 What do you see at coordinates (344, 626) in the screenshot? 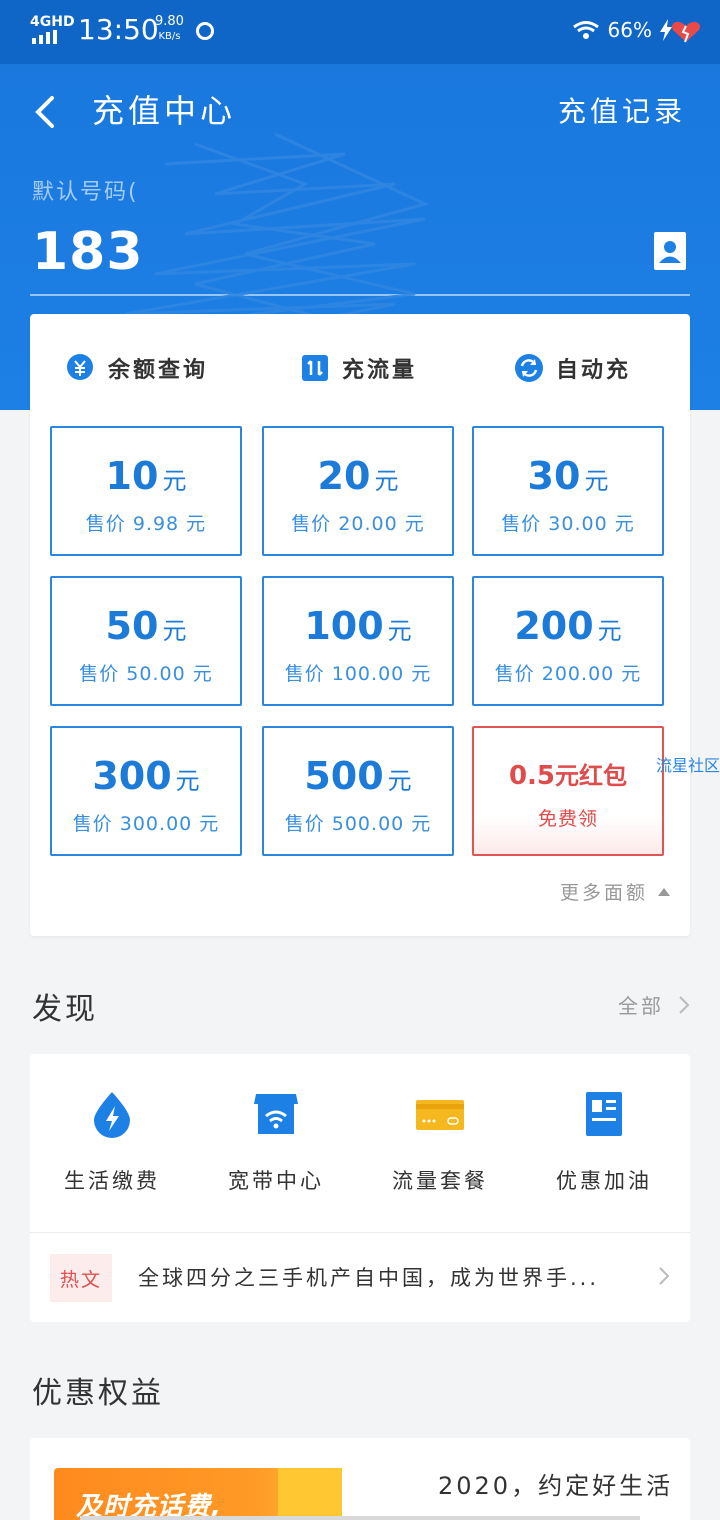
I see `amount-value: 100` at bounding box center [344, 626].